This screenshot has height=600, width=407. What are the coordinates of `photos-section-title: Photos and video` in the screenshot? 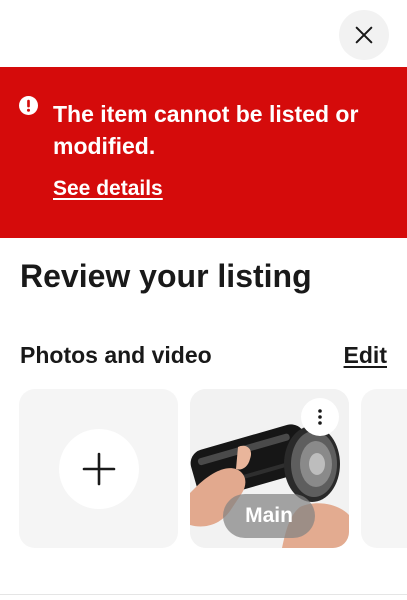 It's located at (116, 355).